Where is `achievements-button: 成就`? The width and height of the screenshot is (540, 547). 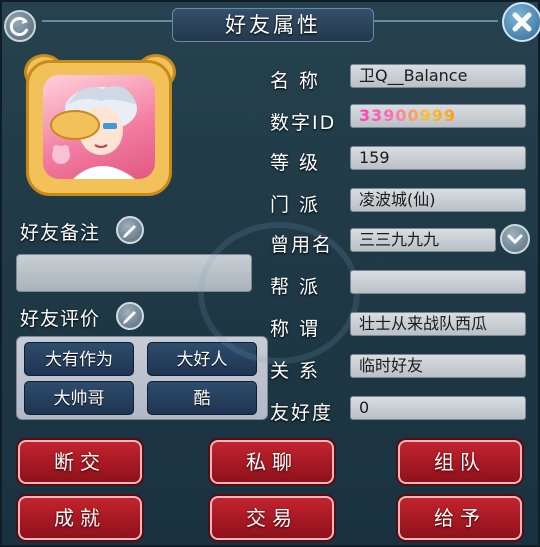 achievements-button: 成就 is located at coordinates (80, 518).